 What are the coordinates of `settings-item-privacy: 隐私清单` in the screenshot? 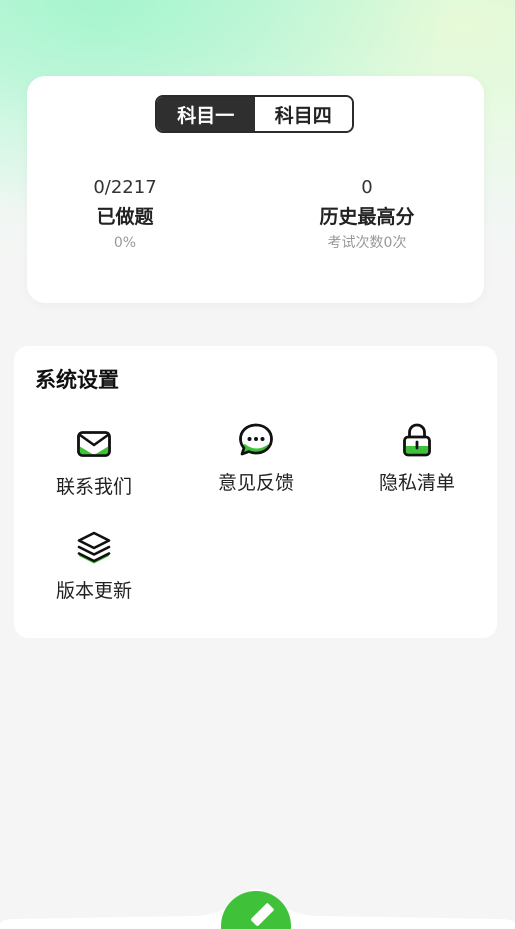 It's located at (417, 457).